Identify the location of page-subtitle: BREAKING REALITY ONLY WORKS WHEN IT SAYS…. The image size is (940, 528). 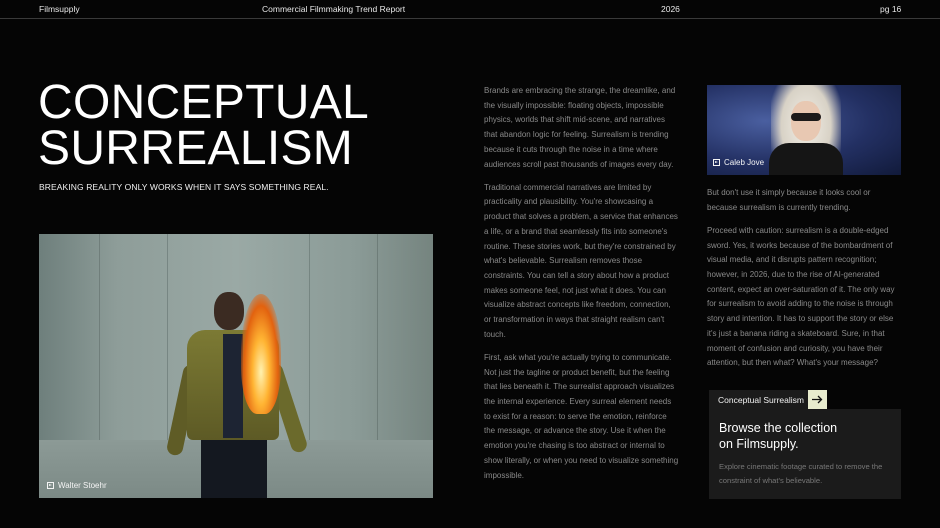
(184, 187).